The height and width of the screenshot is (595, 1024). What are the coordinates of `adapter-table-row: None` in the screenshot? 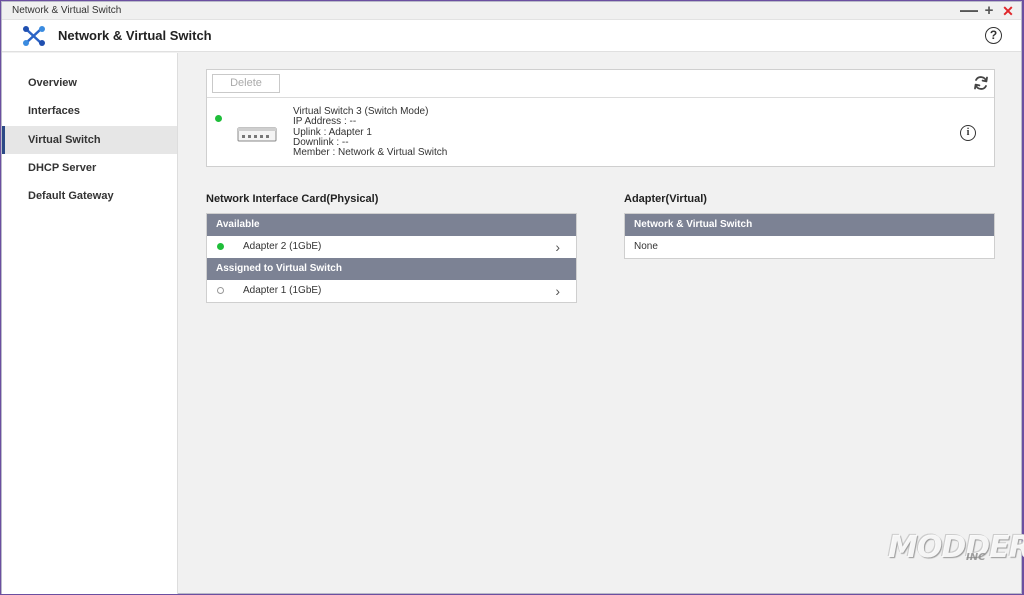 It's located at (809, 247).